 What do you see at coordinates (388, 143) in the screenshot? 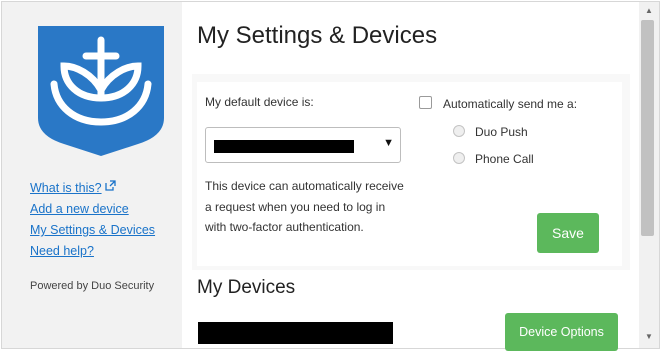
I see `chevron-down-icon: ▼` at bounding box center [388, 143].